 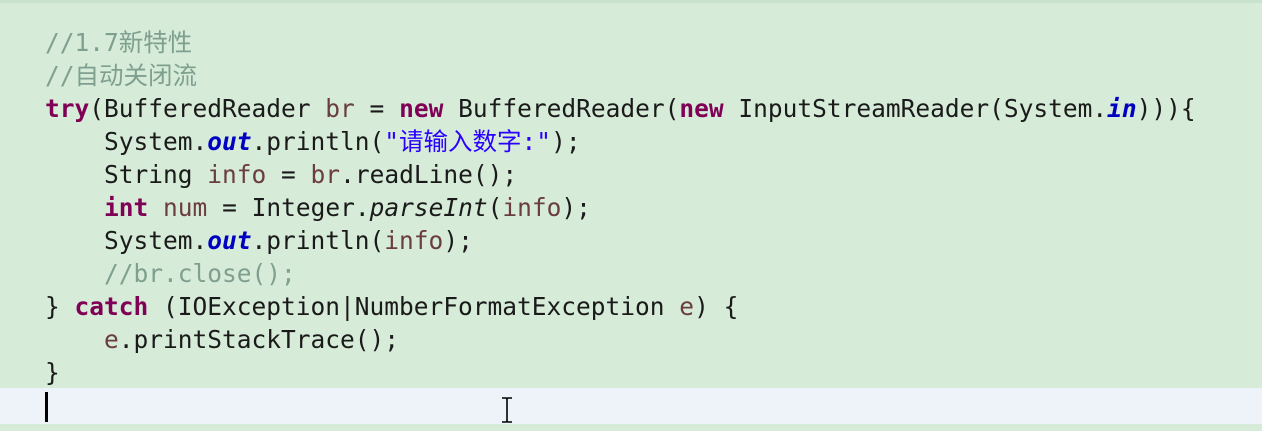 I want to click on current-line-highlight, so click(x=631, y=406).